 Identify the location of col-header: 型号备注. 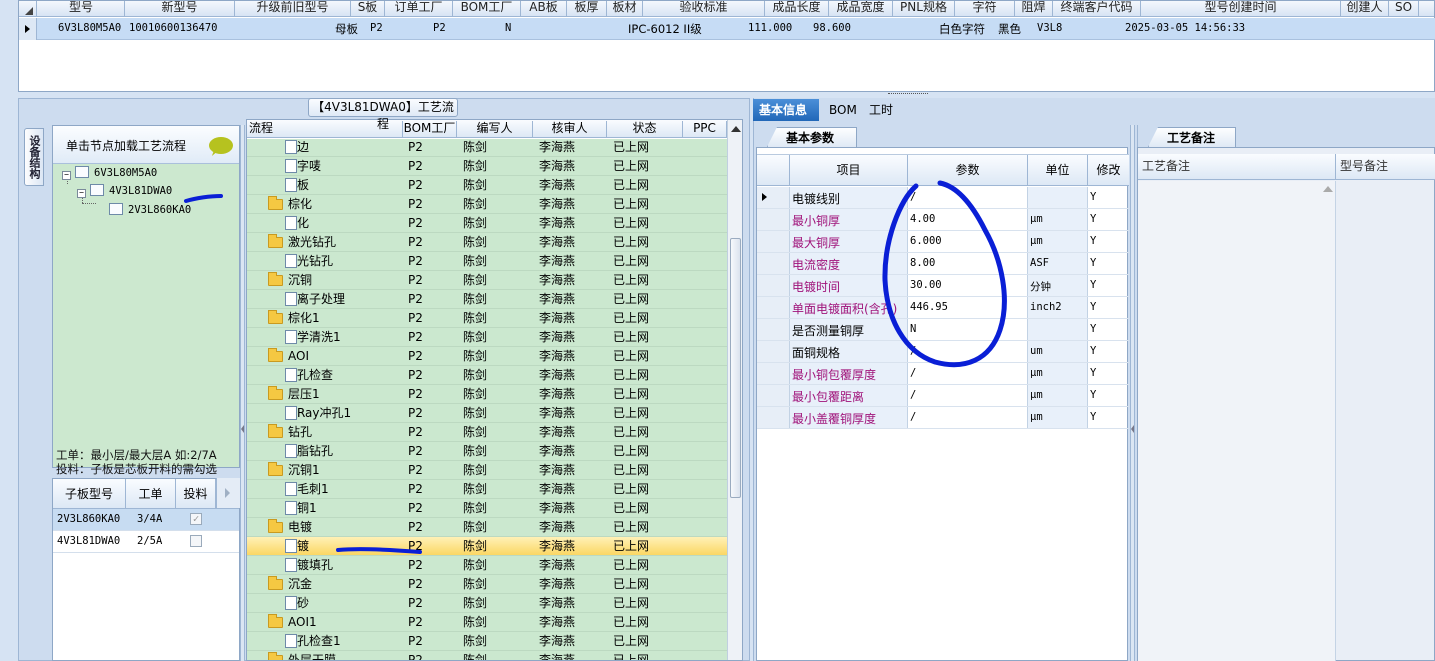
(1385, 166).